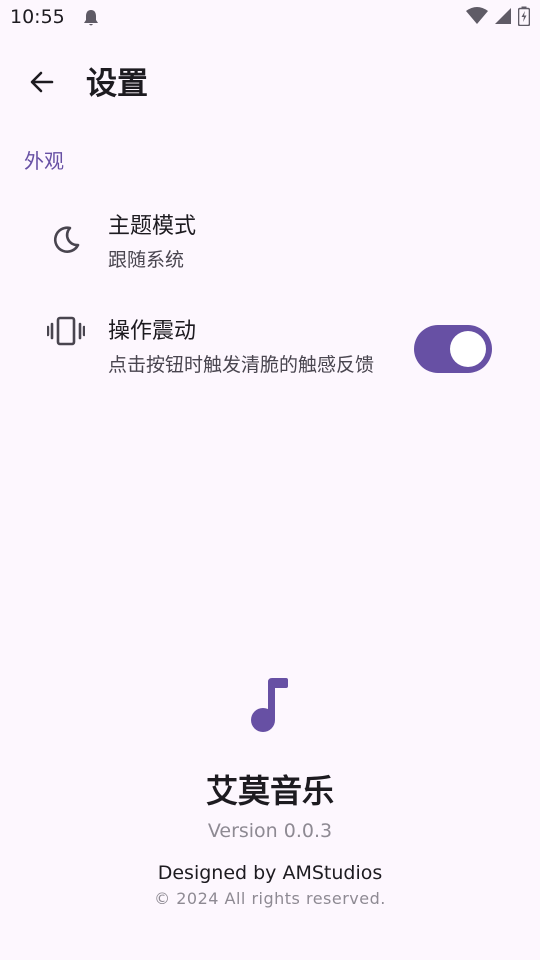 The height and width of the screenshot is (960, 540). Describe the element at coordinates (117, 84) in the screenshot. I see `page-title: 设置` at that location.